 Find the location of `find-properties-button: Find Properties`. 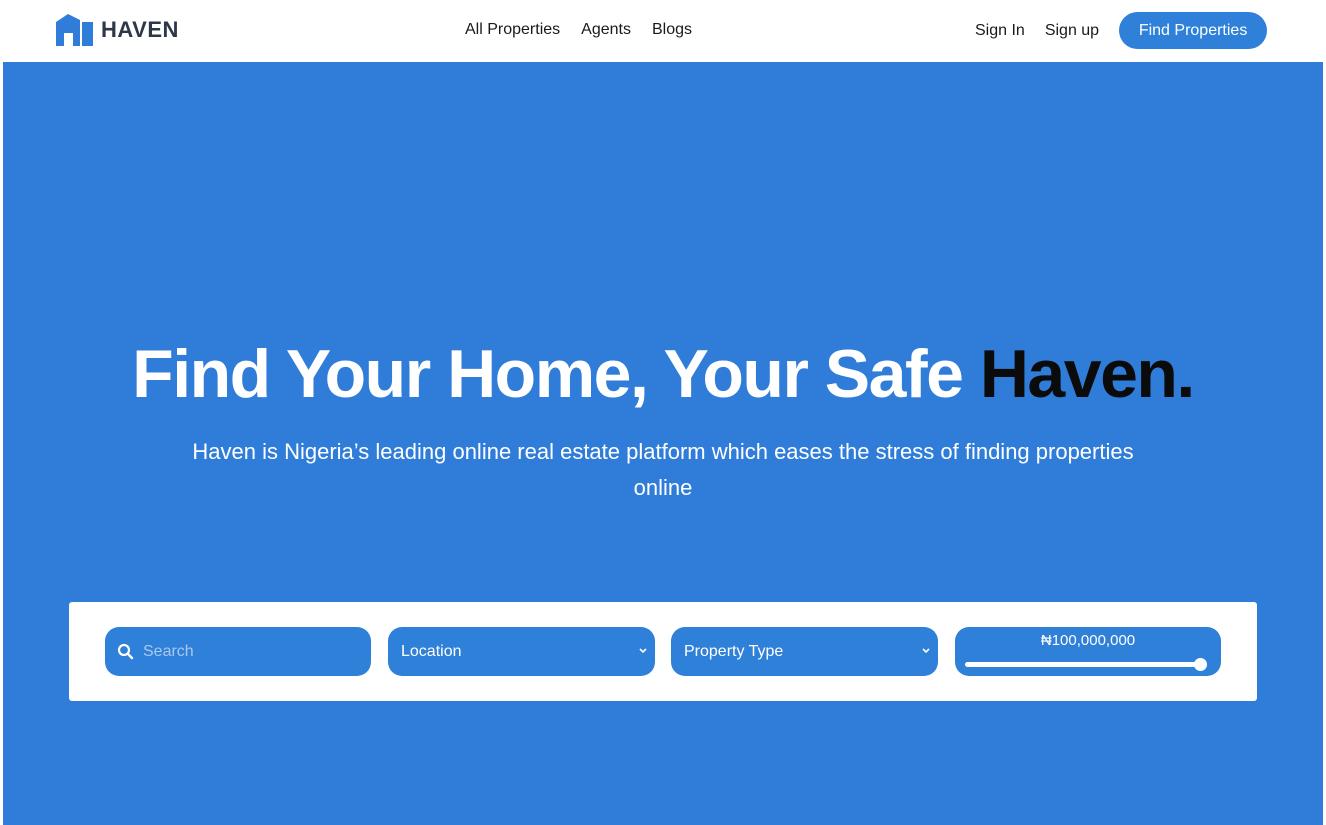

find-properties-button: Find Properties is located at coordinates (1193, 30).